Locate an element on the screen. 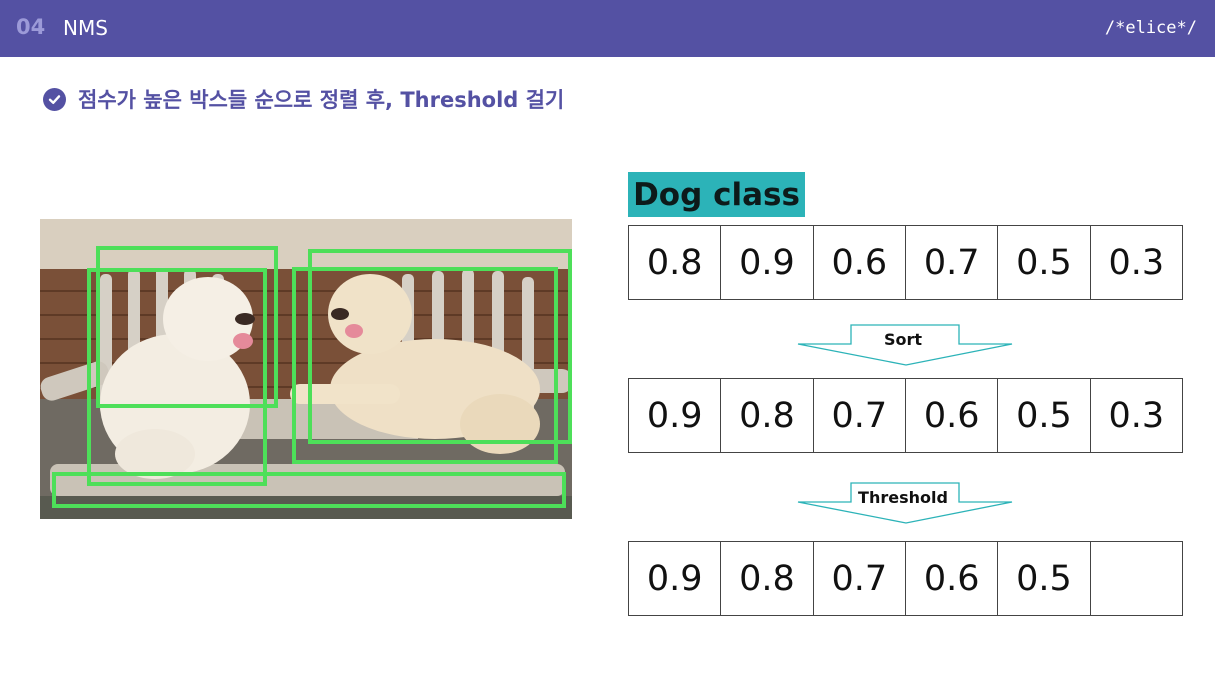 This screenshot has width=1215, height=684. class-label-text: Dog class is located at coordinates (716, 194).